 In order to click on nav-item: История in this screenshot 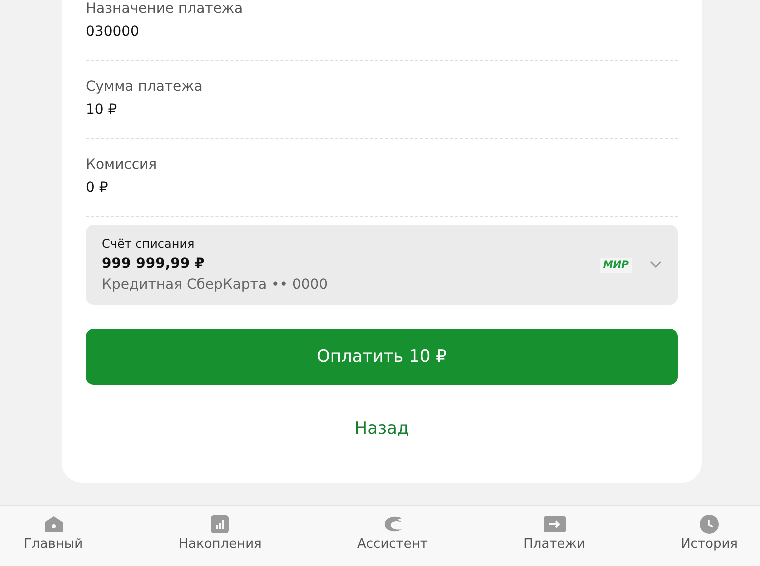, I will do `click(709, 536)`.